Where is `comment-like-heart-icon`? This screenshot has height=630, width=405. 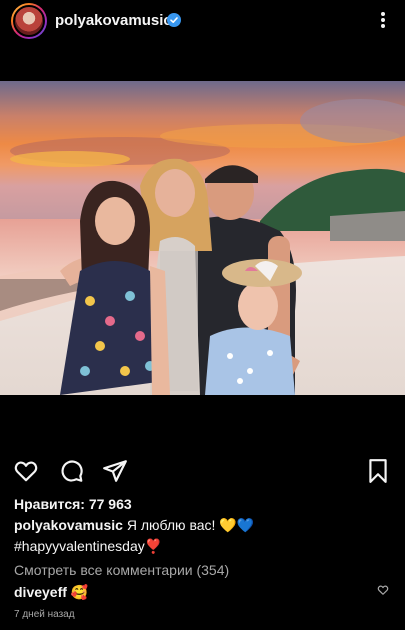
comment-like-heart-icon is located at coordinates (383, 589).